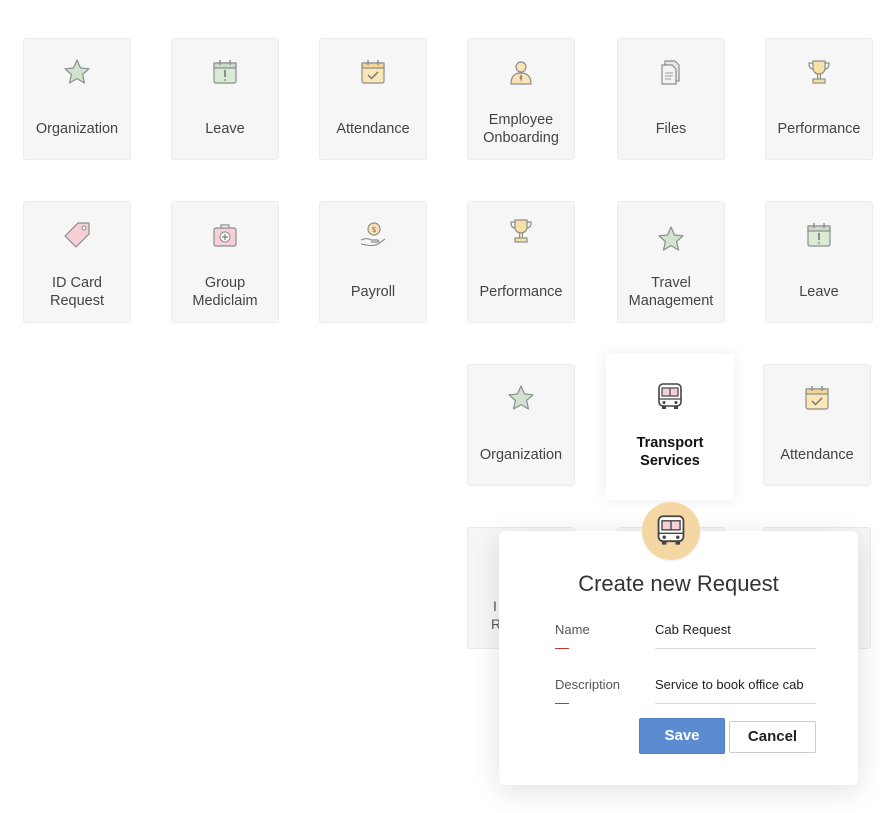 Image resolution: width=892 pixels, height=813 pixels. Describe the element at coordinates (373, 235) in the screenshot. I see `hand-coin-icon: $` at that location.